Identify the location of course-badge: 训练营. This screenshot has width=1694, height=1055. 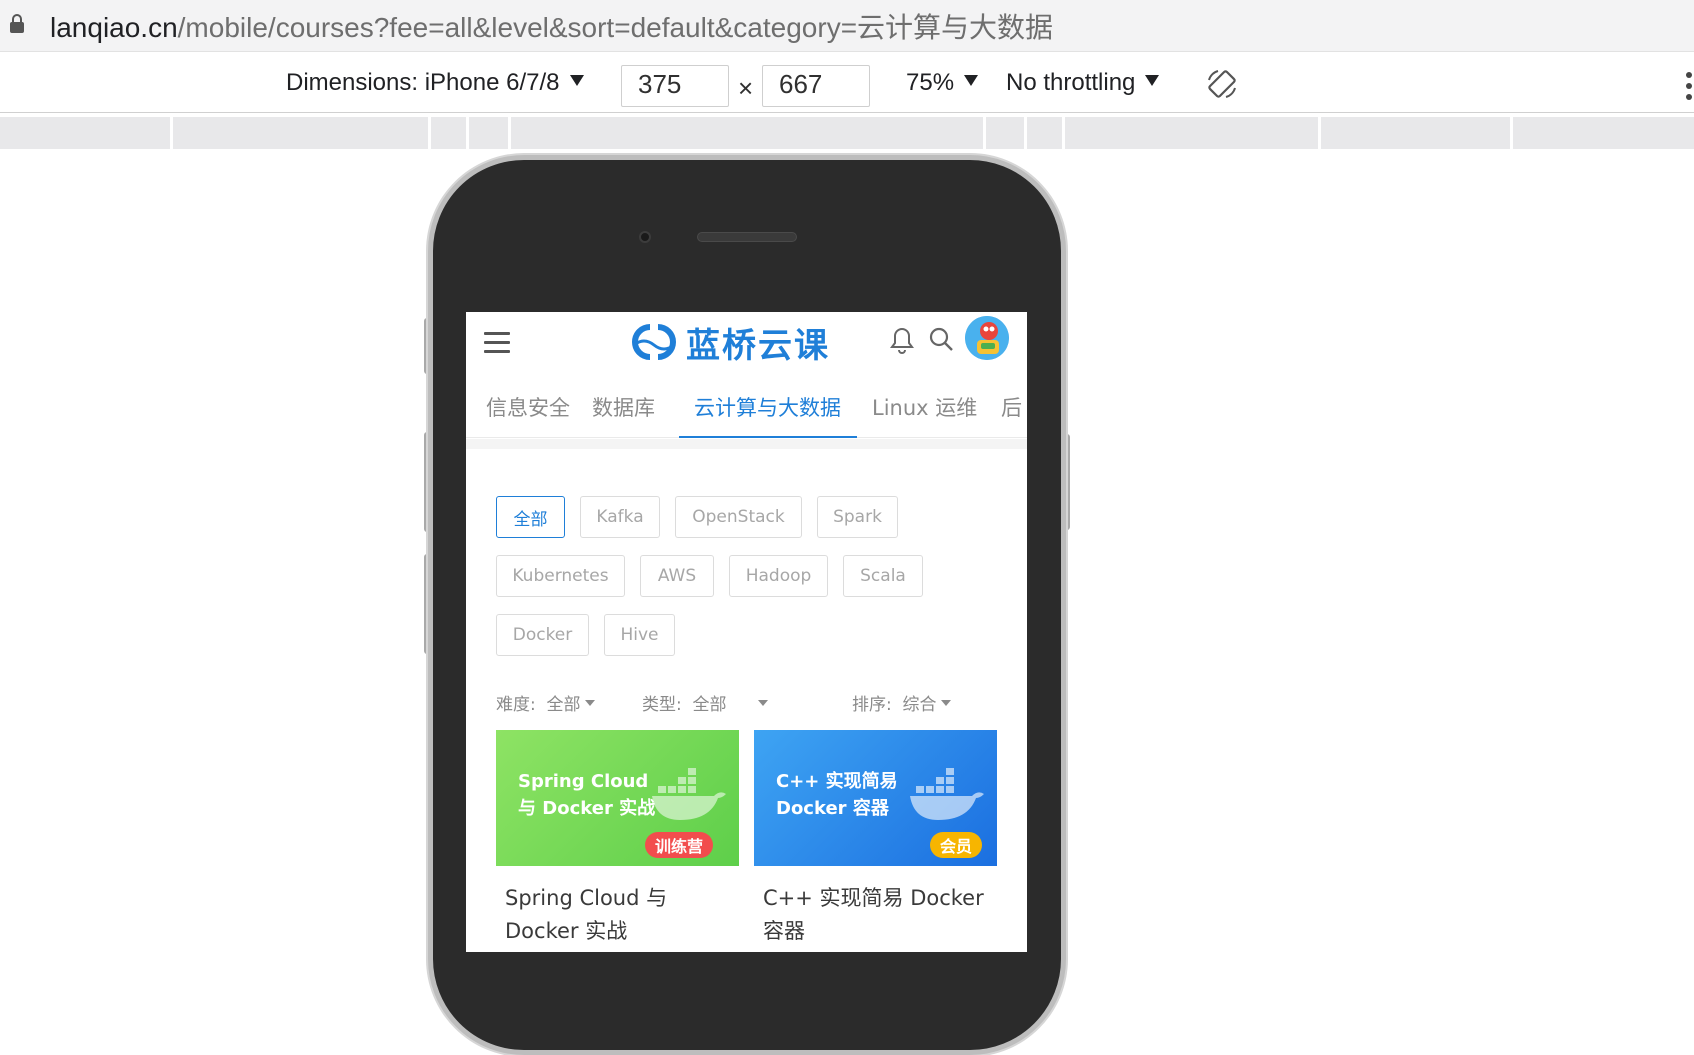
(679, 845).